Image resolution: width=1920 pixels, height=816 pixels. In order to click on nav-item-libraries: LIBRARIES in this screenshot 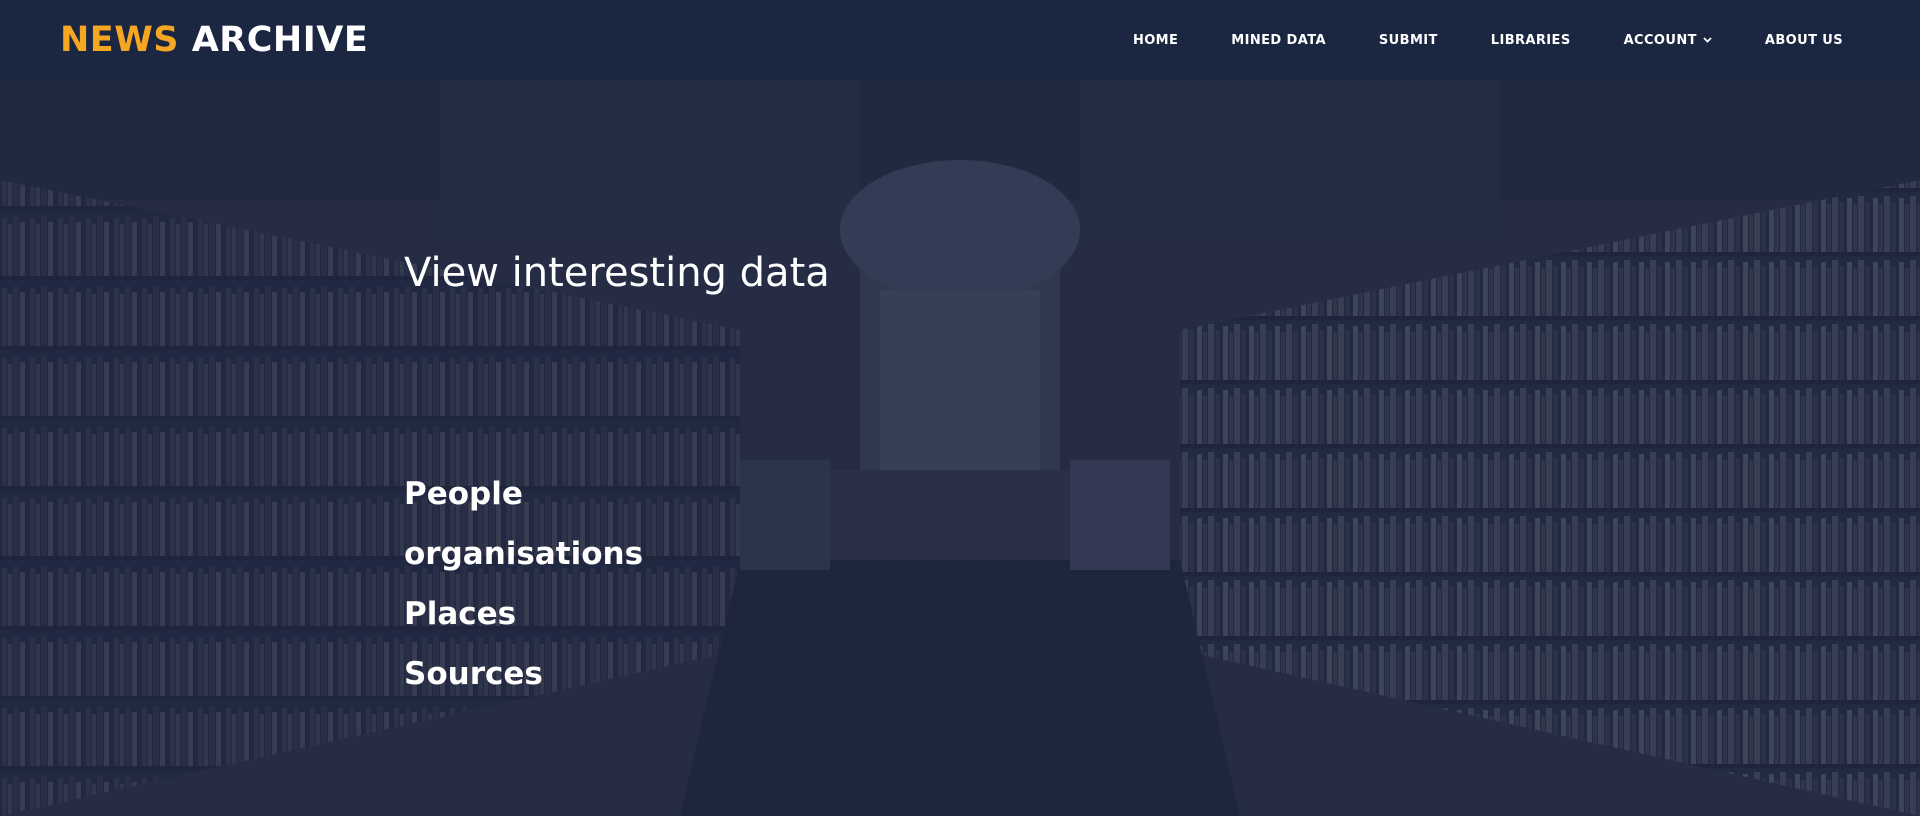, I will do `click(1531, 40)`.